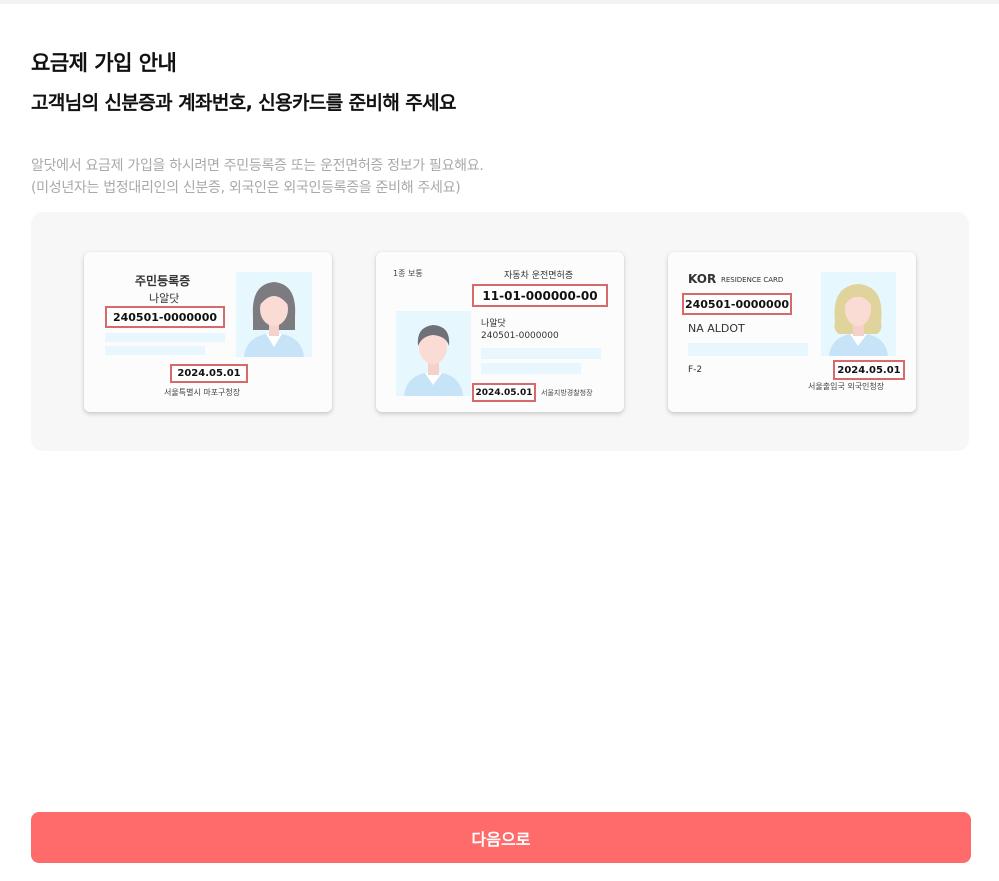 The width and height of the screenshot is (999, 881). What do you see at coordinates (702, 279) in the screenshot?
I see `residence-card-country: KOR` at bounding box center [702, 279].